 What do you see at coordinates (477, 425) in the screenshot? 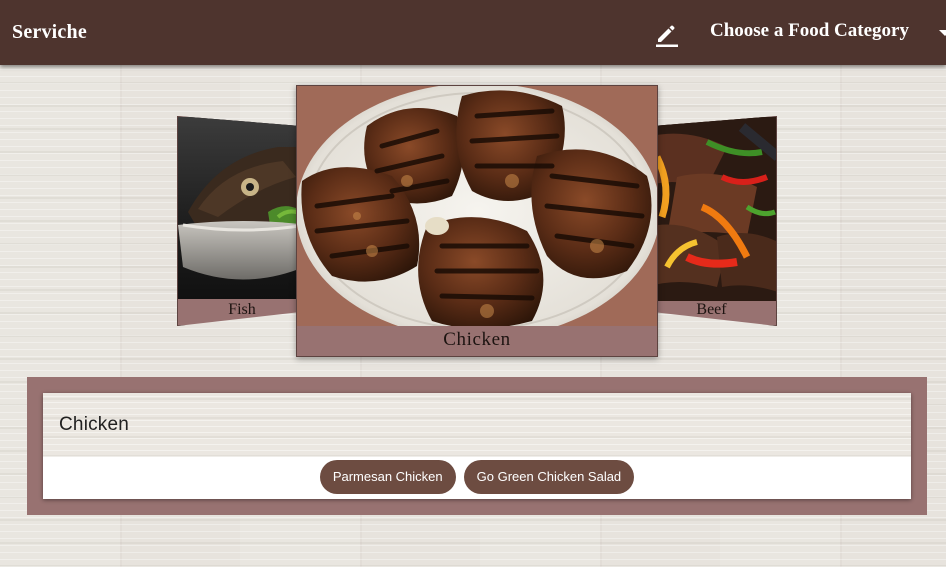
I see `recipes-card-header: Chicken` at bounding box center [477, 425].